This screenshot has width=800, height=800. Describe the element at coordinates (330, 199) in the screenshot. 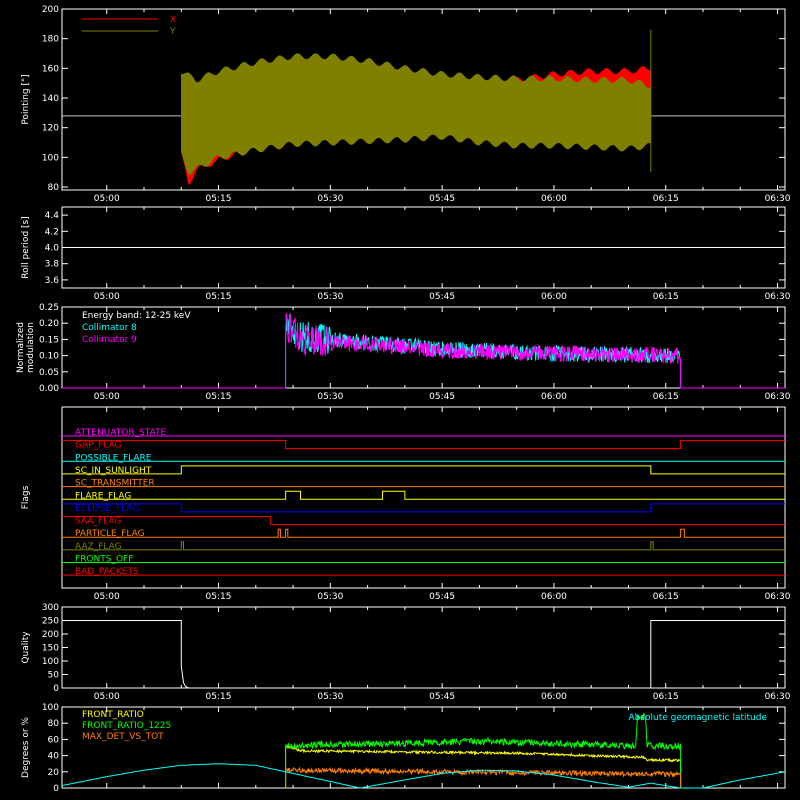

I see `pointing-xtick-label: 05:30` at that location.